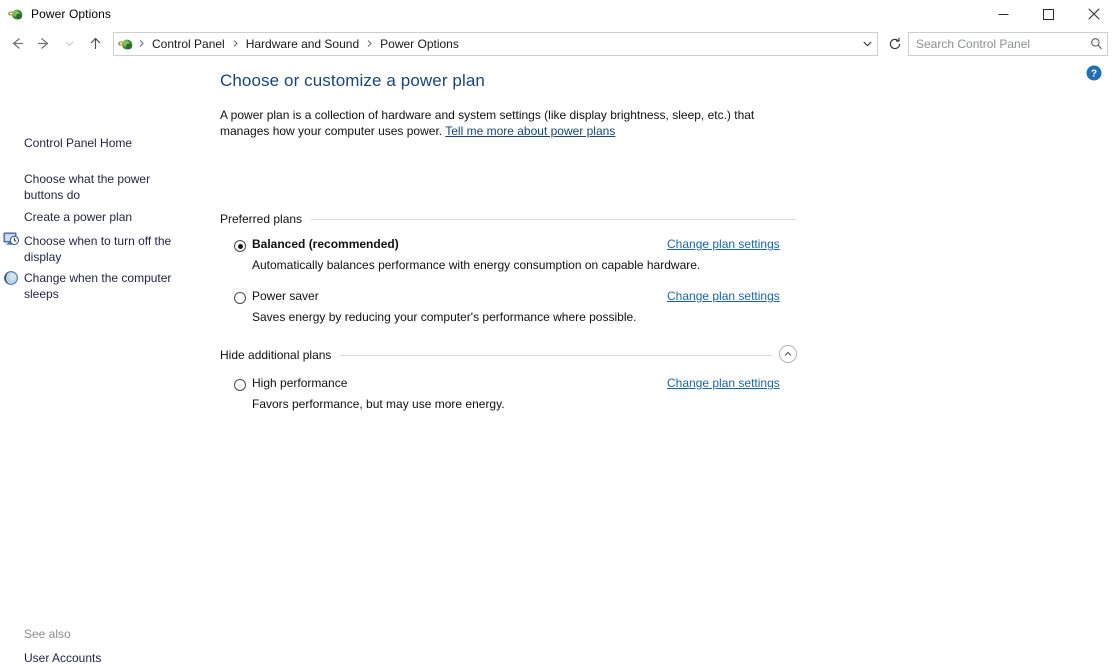 Image resolution: width=1116 pixels, height=665 pixels. Describe the element at coordinates (867, 44) in the screenshot. I see `chevron-down-icon` at that location.